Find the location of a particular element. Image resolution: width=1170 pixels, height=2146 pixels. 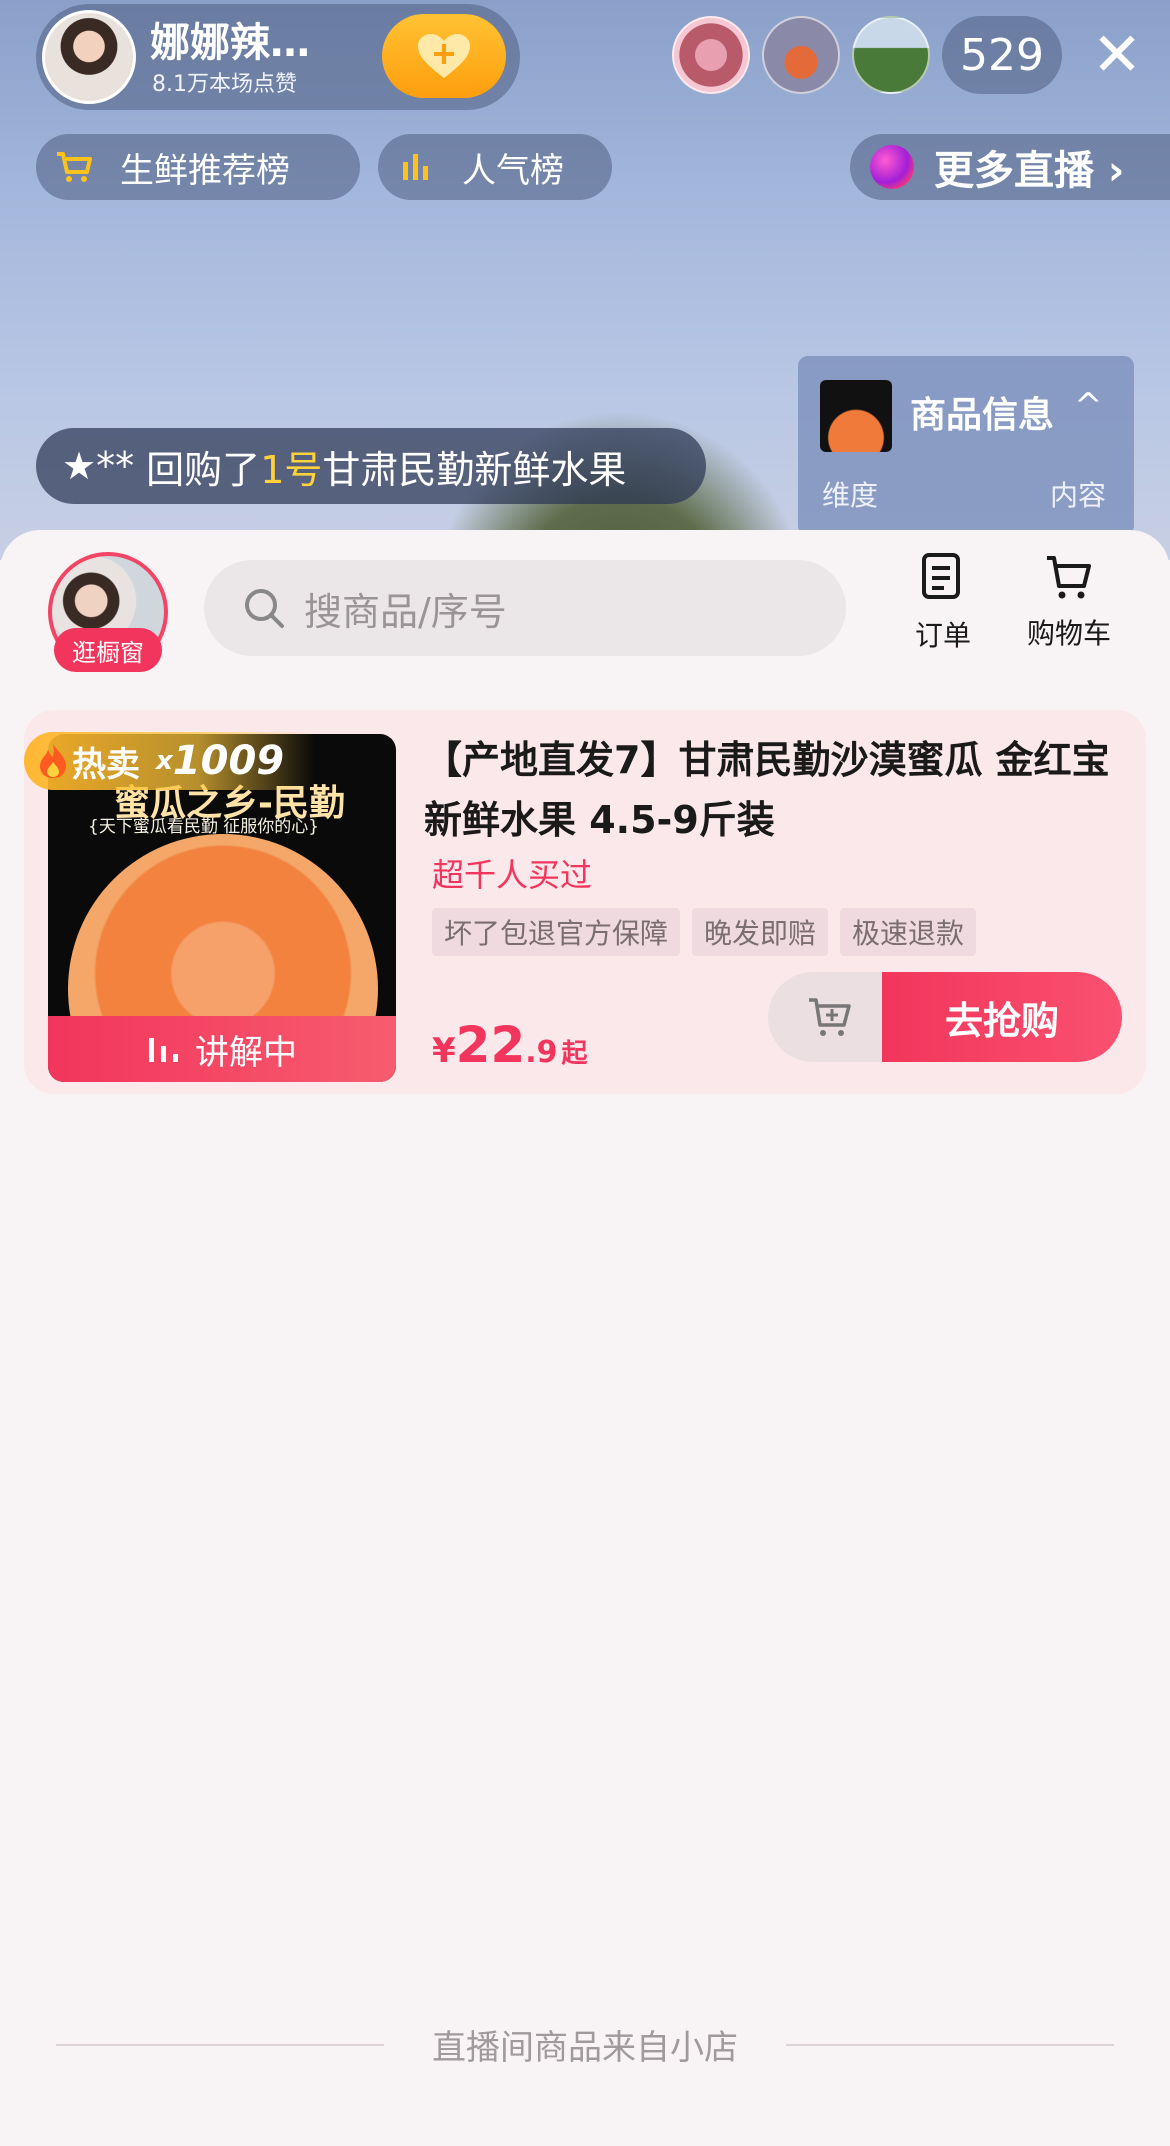

bar-chart-icon is located at coordinates (416, 167).